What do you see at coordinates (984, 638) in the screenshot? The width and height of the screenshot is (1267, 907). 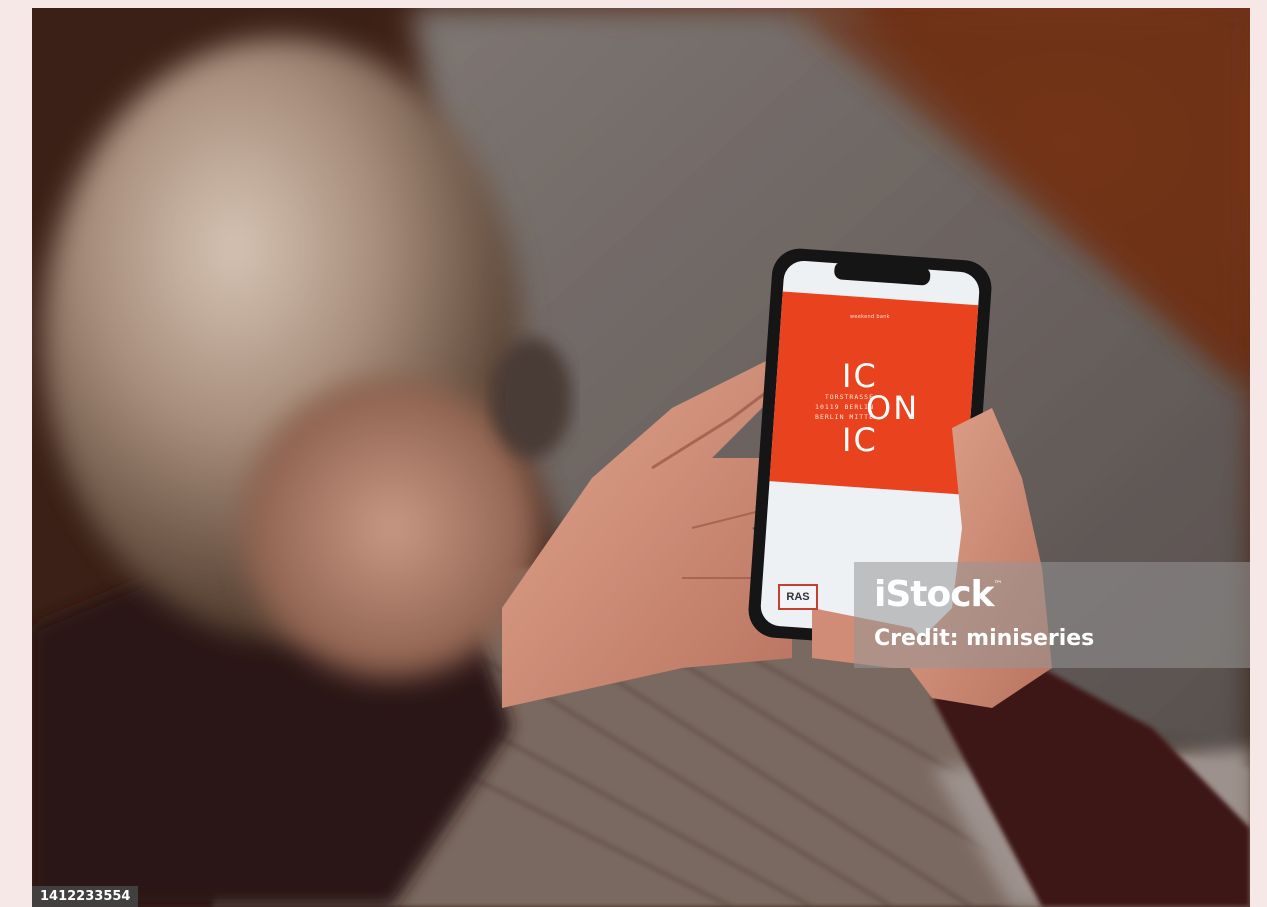 I see `credit-text: Credit: miniseries` at bounding box center [984, 638].